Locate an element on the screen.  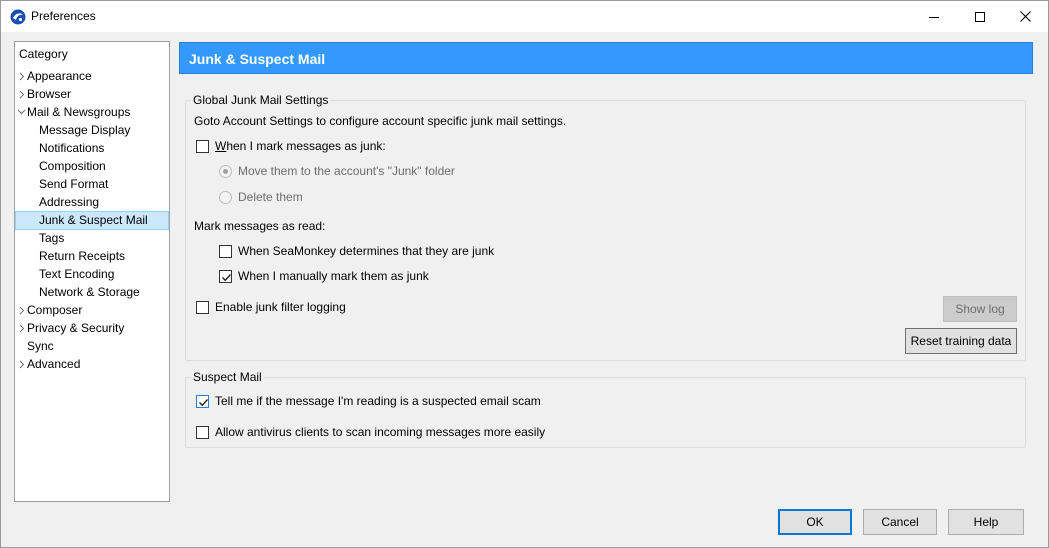
read-auto-checkbox is located at coordinates (225, 251).